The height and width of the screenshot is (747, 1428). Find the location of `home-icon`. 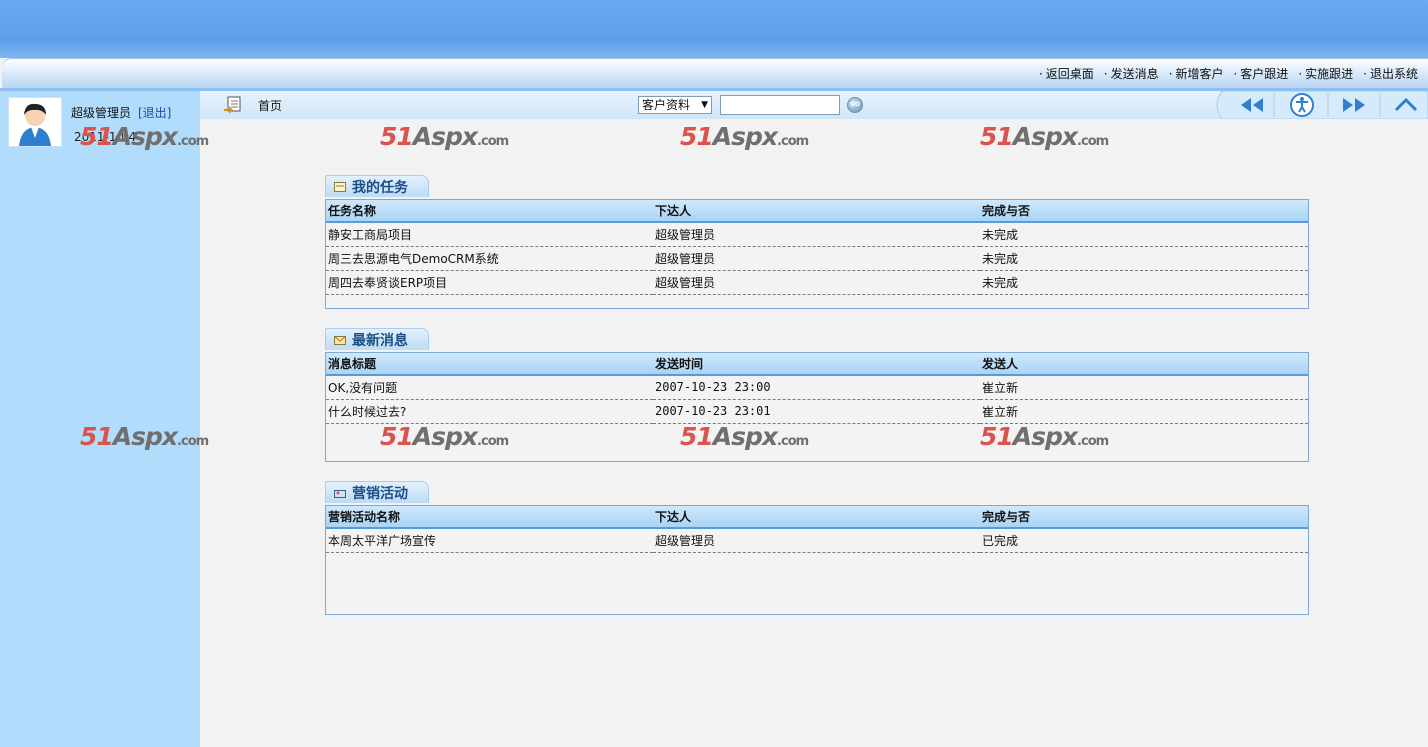

home-icon is located at coordinates (233, 105).